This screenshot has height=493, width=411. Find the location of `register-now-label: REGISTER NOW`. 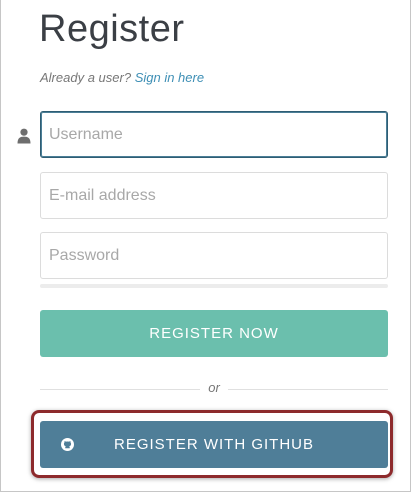

register-now-label: REGISTER NOW is located at coordinates (214, 333).